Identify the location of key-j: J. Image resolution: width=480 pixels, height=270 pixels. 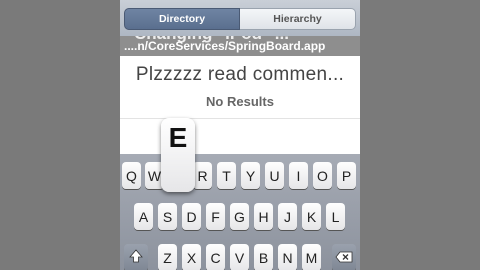
(287, 216).